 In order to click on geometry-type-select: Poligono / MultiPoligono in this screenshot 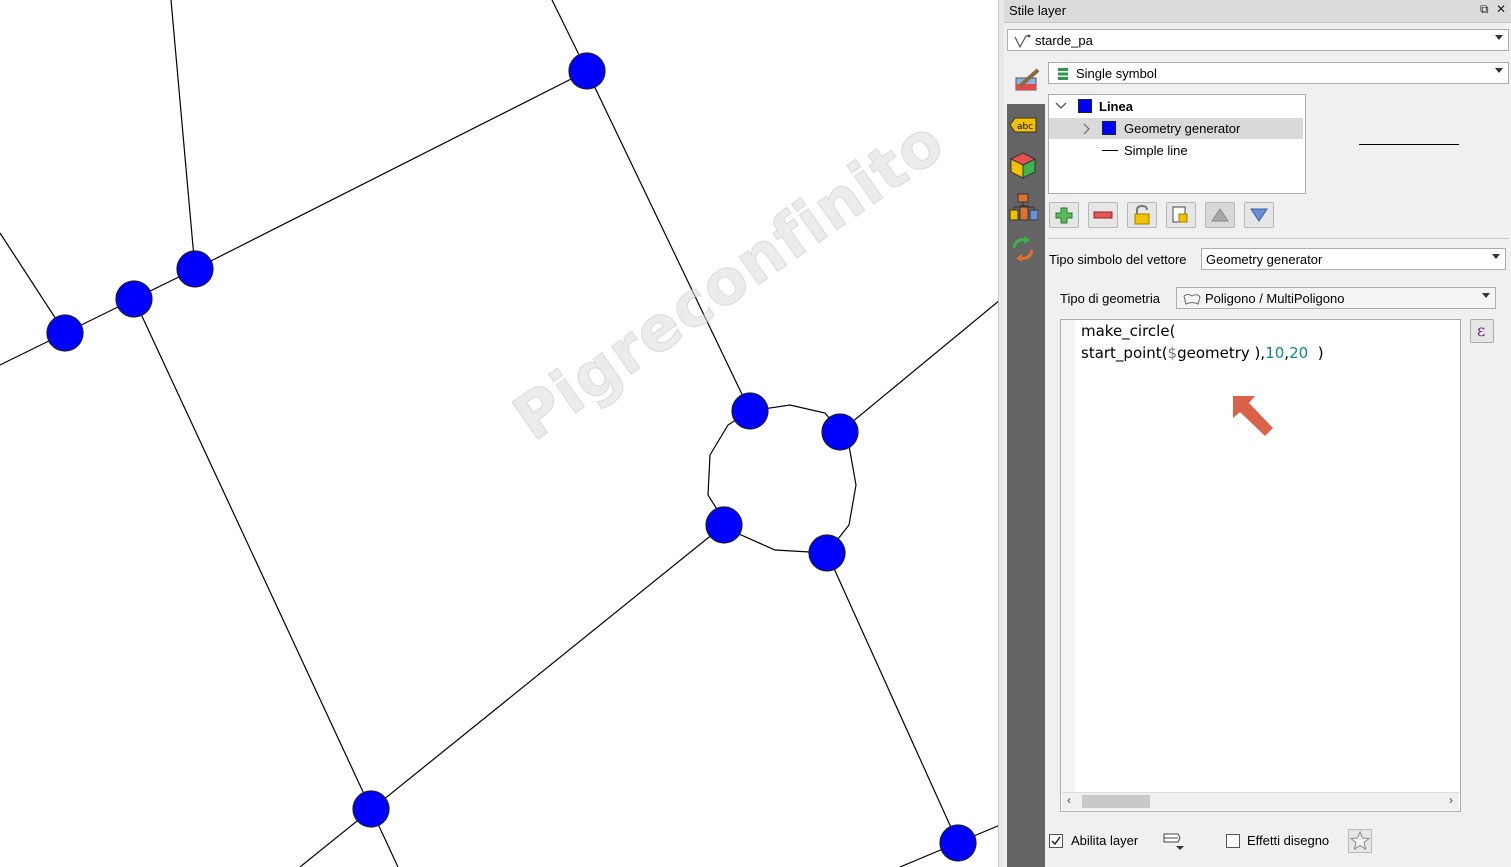, I will do `click(1336, 298)`.